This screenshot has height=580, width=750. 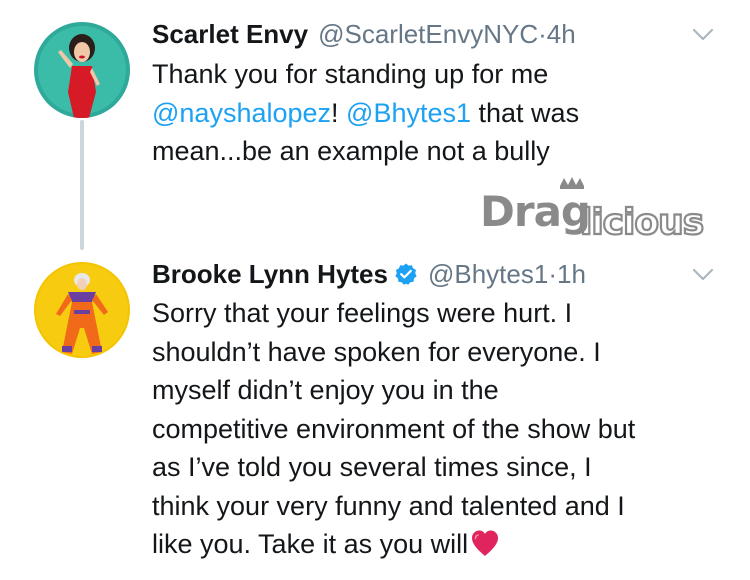 What do you see at coordinates (82, 70) in the screenshot?
I see `avatar-scarlet-envy` at bounding box center [82, 70].